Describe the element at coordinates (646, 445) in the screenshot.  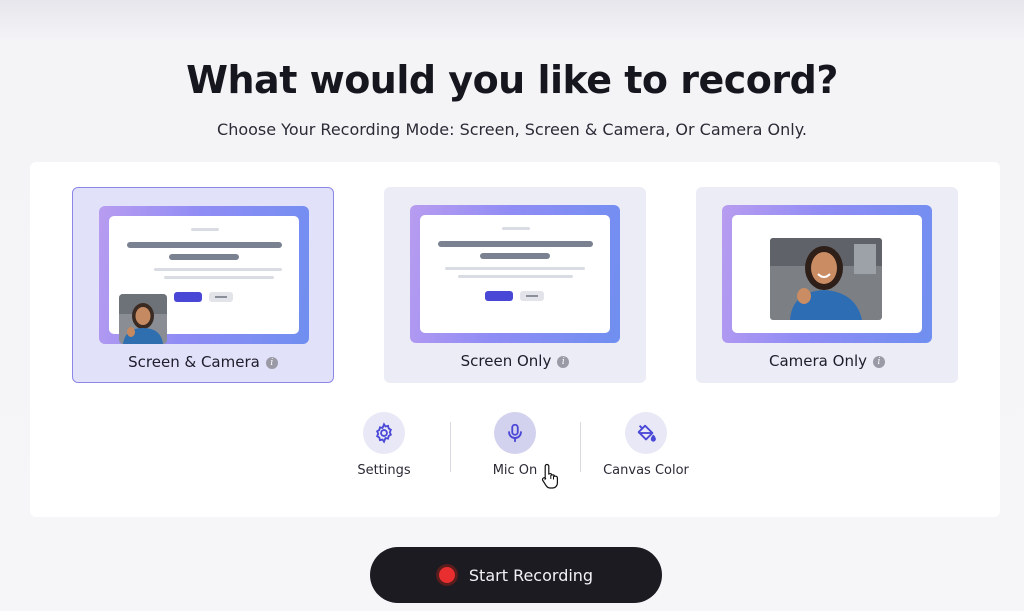
I see `canvas-color-button: Canvas Color` at that location.